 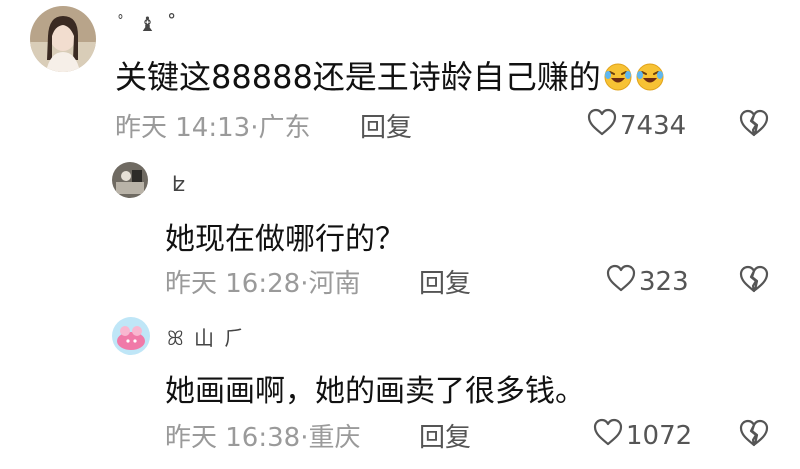 I want to click on username: ﾟ ♝ ˚, so click(x=148, y=22).